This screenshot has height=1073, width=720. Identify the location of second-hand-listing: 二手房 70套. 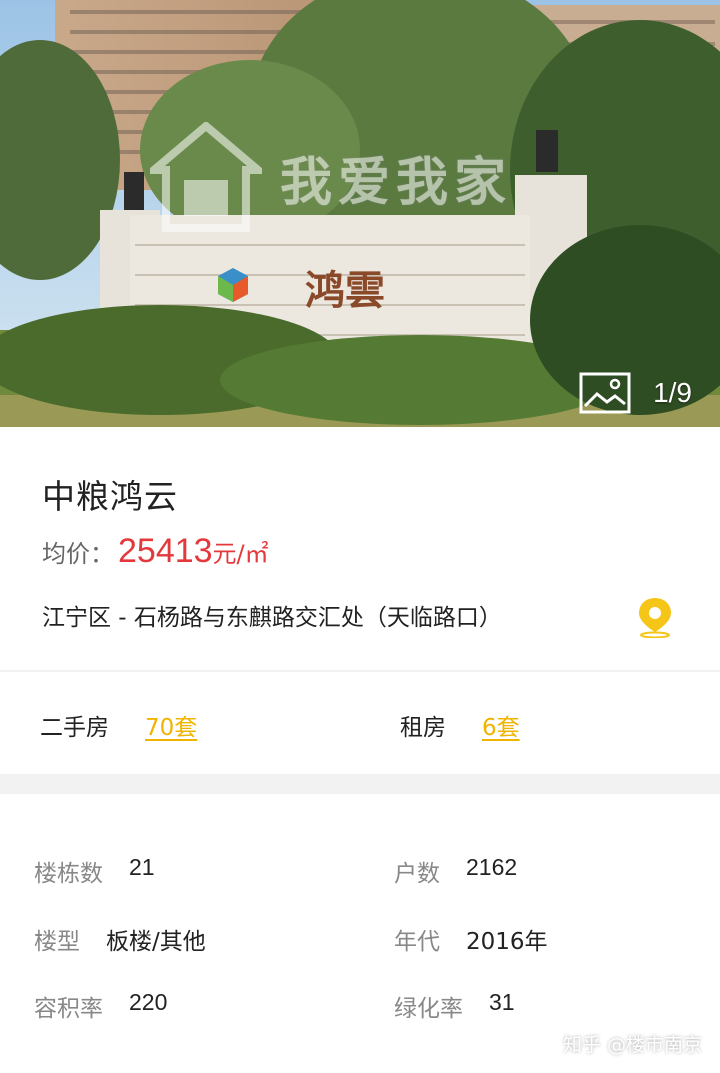
(118, 725).